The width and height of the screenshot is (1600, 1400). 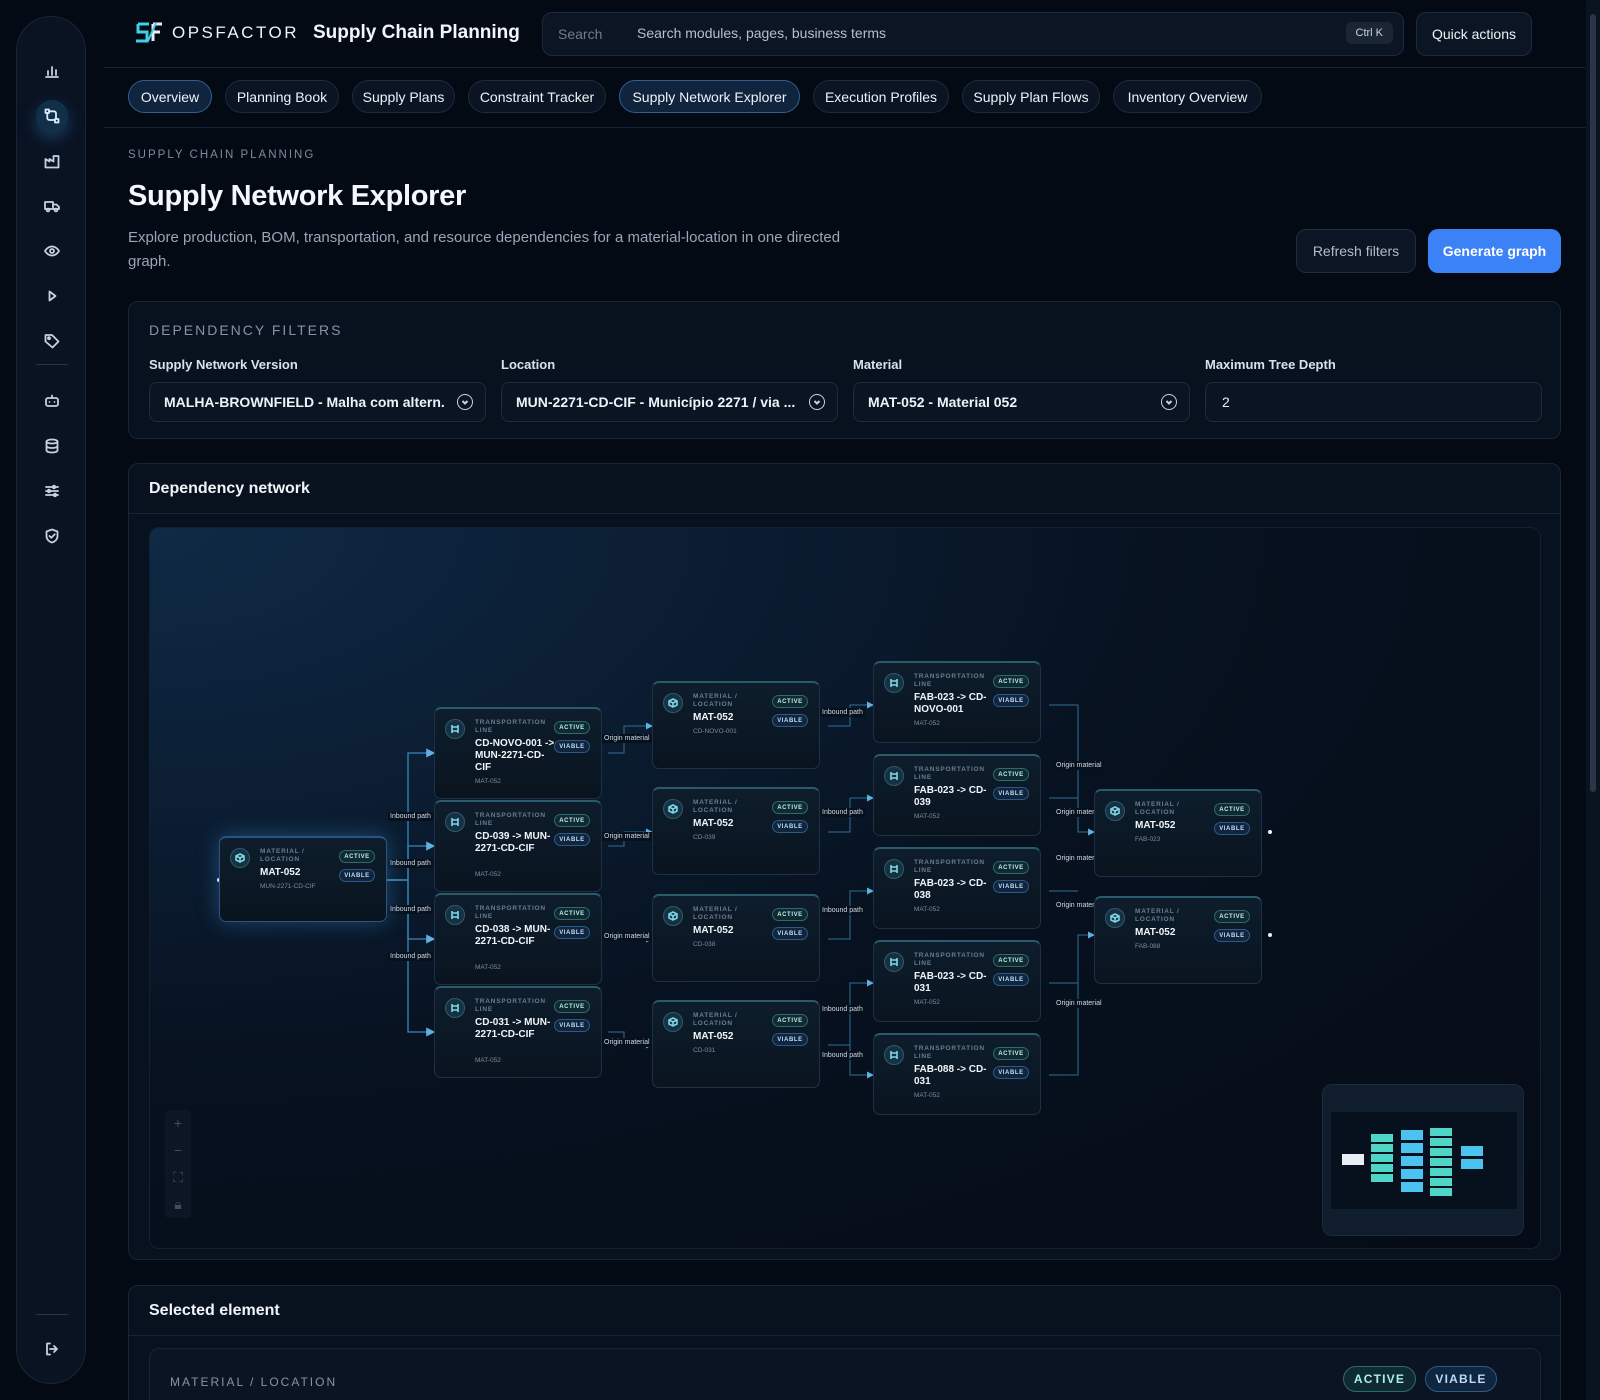 I want to click on scrollbar-thumb, so click(x=1593, y=403).